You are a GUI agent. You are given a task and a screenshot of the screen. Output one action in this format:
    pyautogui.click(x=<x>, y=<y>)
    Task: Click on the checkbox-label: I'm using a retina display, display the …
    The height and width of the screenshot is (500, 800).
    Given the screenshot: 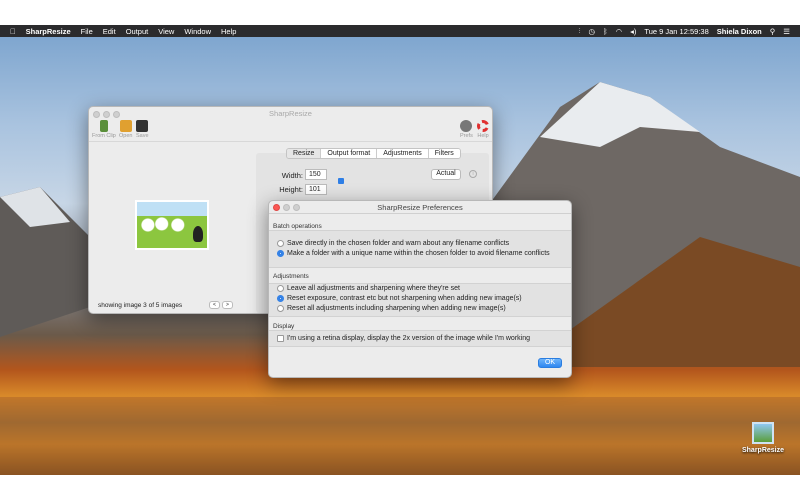 What is the action you would take?
    pyautogui.click(x=408, y=338)
    